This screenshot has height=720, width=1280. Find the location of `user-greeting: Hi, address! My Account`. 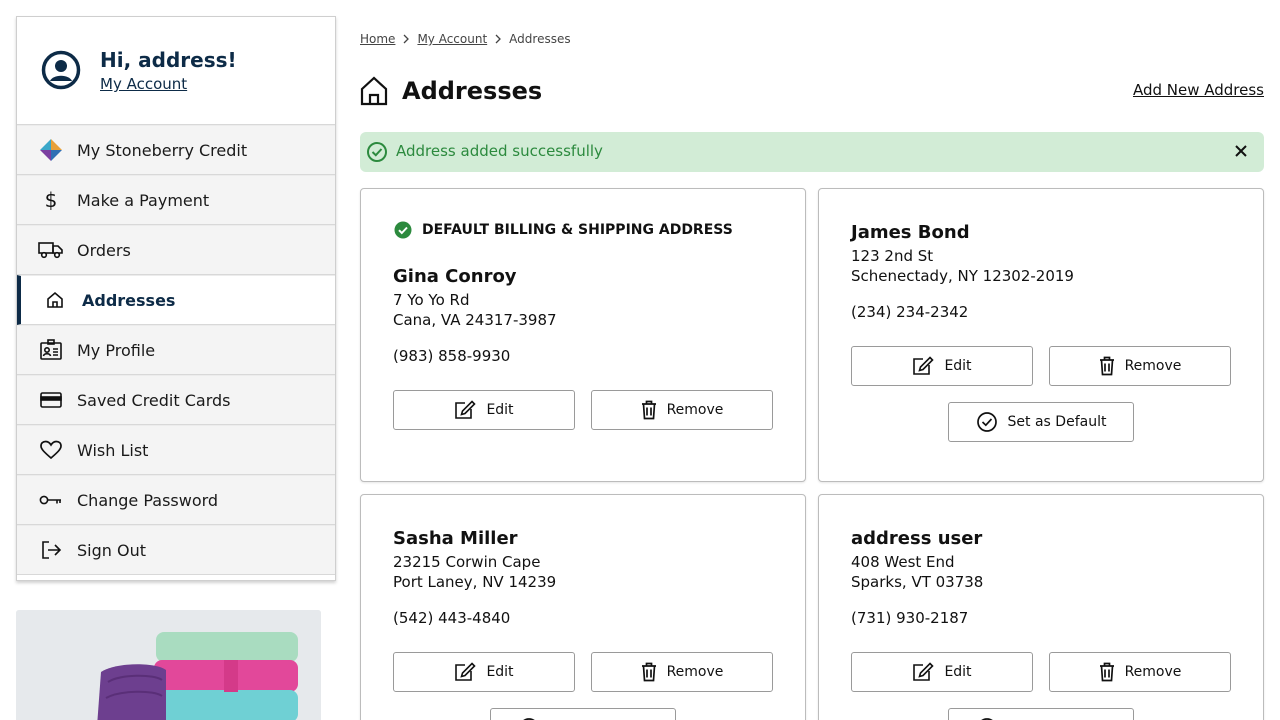

user-greeting: Hi, address! My Account is located at coordinates (176, 71).